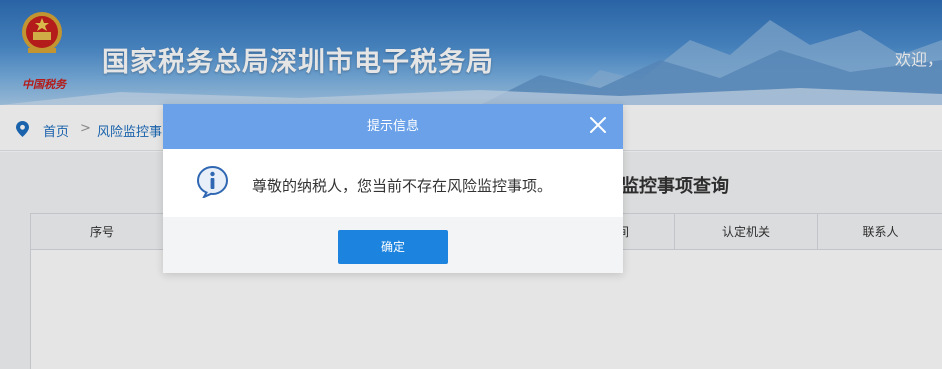 The height and width of the screenshot is (369, 942). I want to click on dialog-header: 提示信息, so click(393, 126).